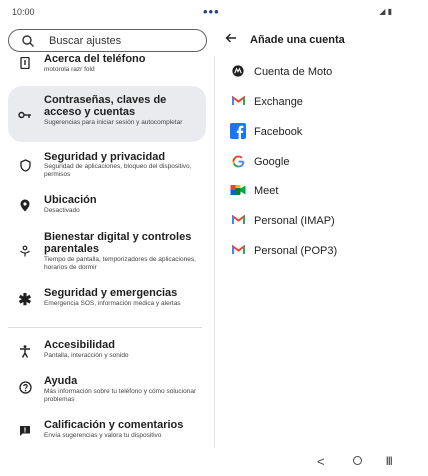 This screenshot has height=476, width=428. I want to click on account-label: Facebook, so click(278, 132).